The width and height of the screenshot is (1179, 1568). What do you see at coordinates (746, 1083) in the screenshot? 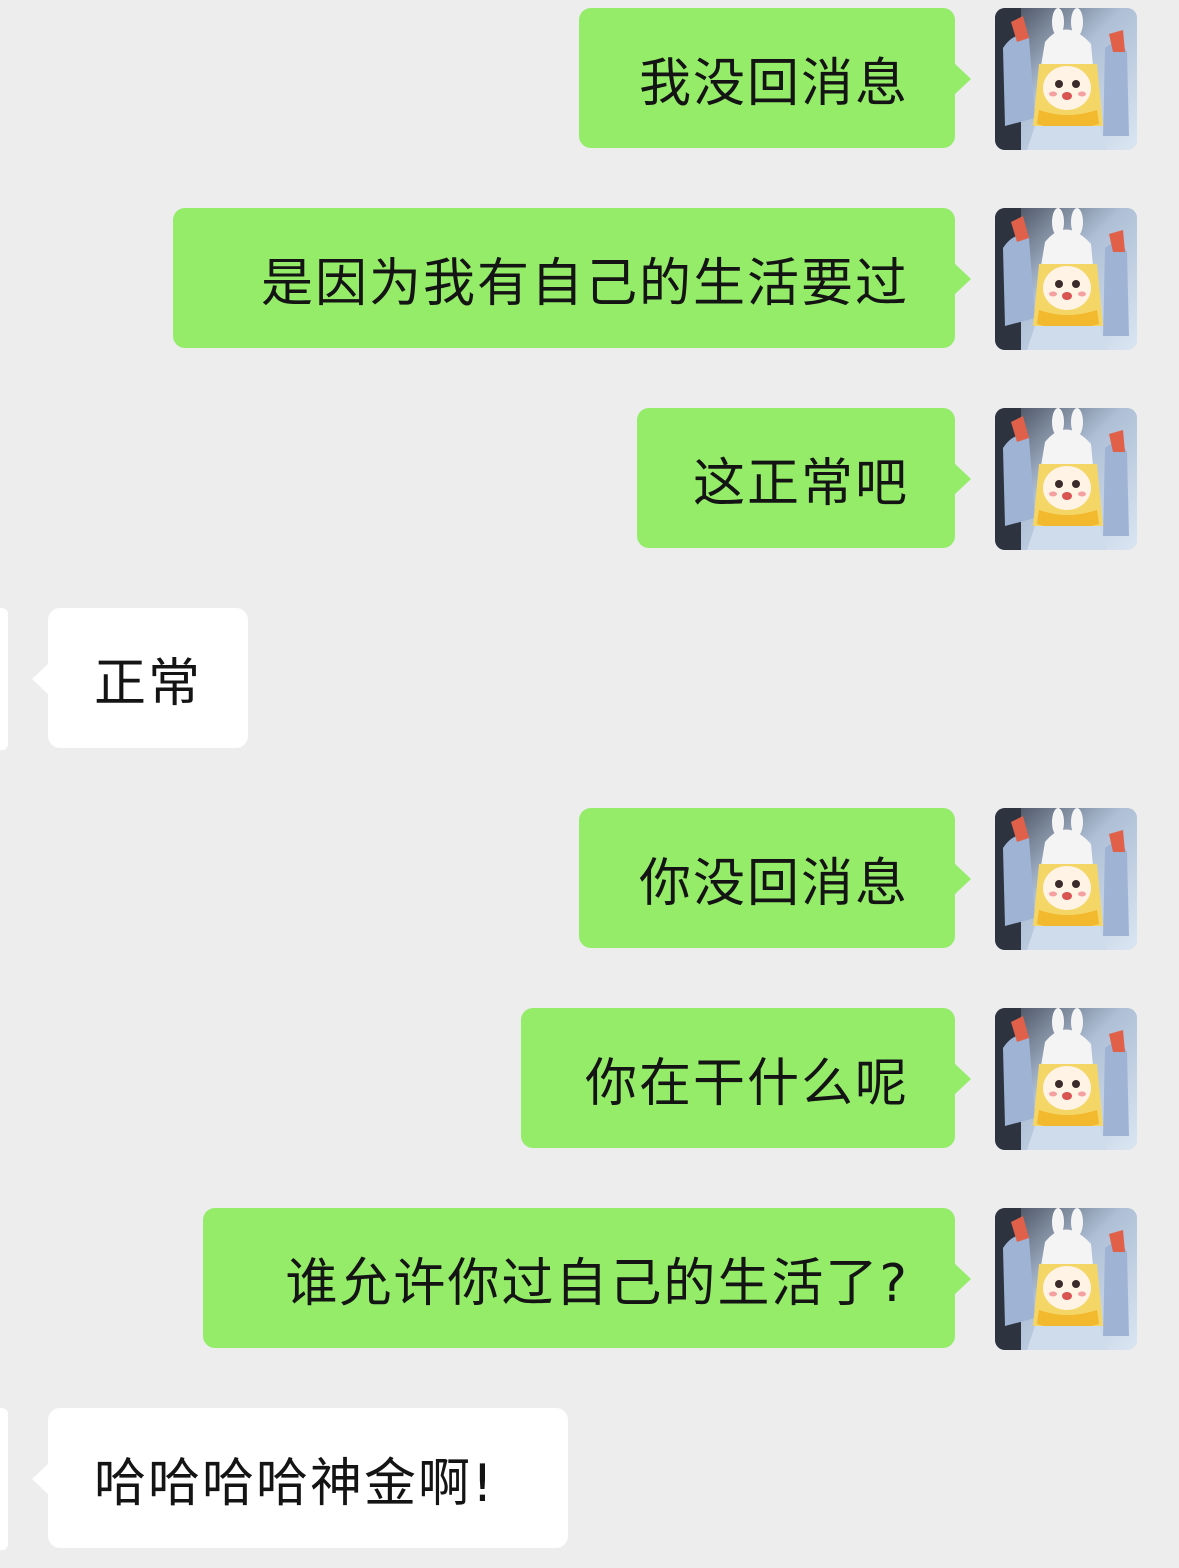
I see `message-text: 你在干什么呢` at bounding box center [746, 1083].